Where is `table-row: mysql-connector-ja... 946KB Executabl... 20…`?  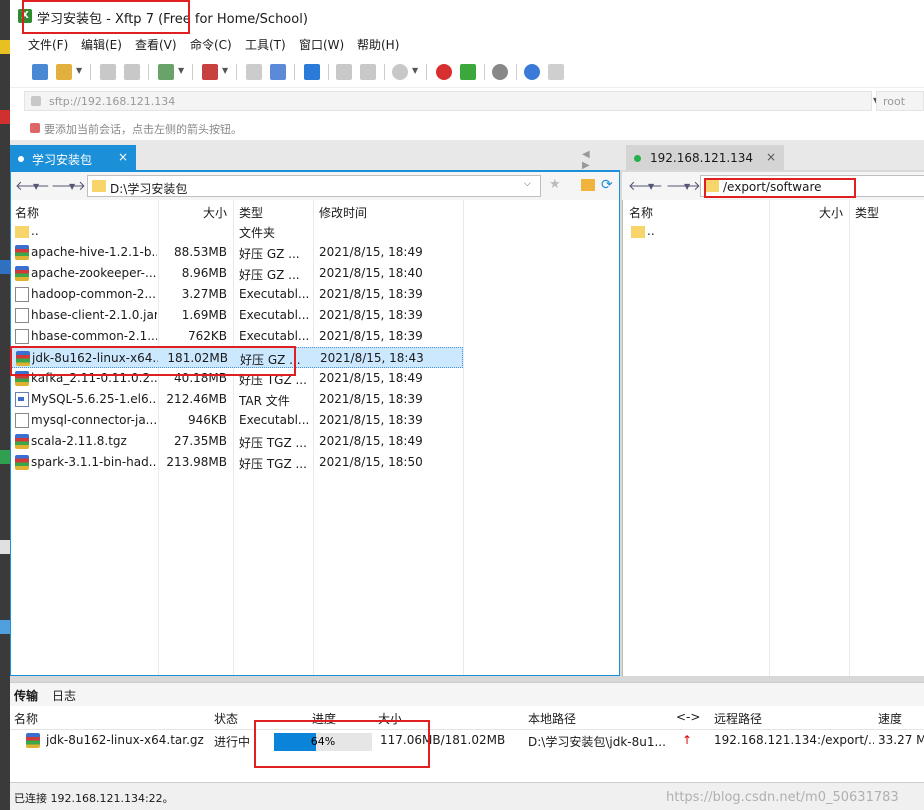 table-row: mysql-connector-ja... 946KB Executabl... 20… is located at coordinates (237, 420).